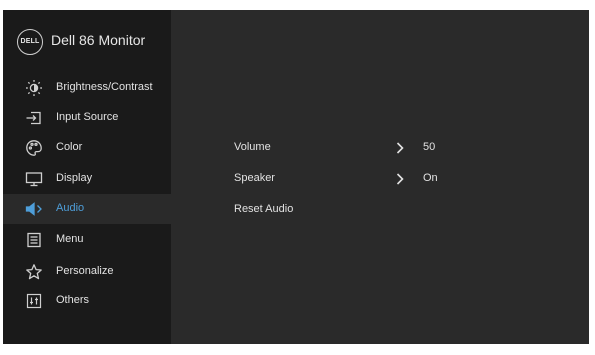 The width and height of the screenshot is (595, 355). I want to click on sidebar-item-label: Brightness/Contrast, so click(104, 87).